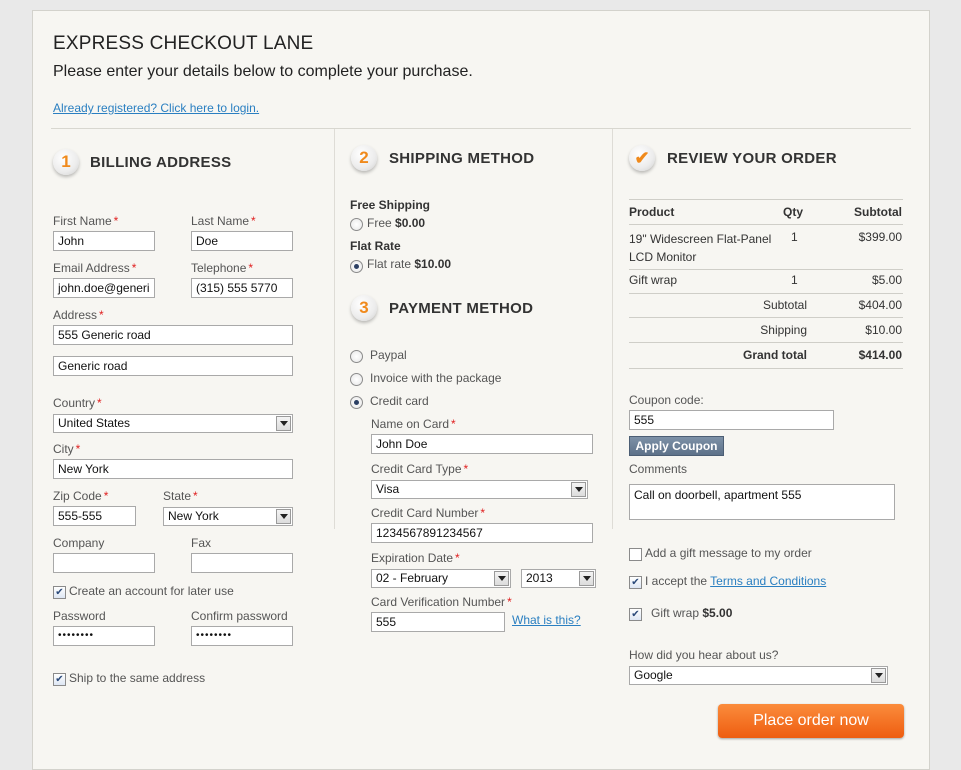 The width and height of the screenshot is (961, 770). What do you see at coordinates (356, 266) in the screenshot?
I see `flat-rate-radio` at bounding box center [356, 266].